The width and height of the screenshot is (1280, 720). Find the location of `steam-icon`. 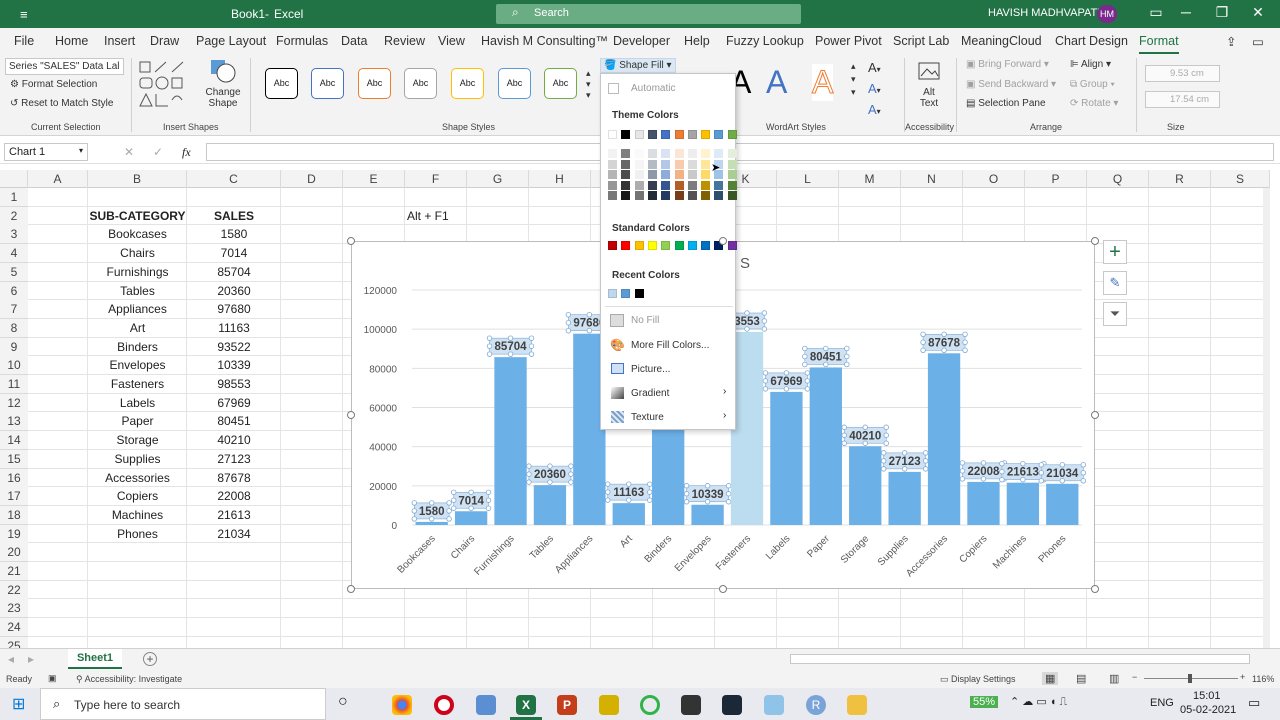

steam-icon is located at coordinates (732, 705).